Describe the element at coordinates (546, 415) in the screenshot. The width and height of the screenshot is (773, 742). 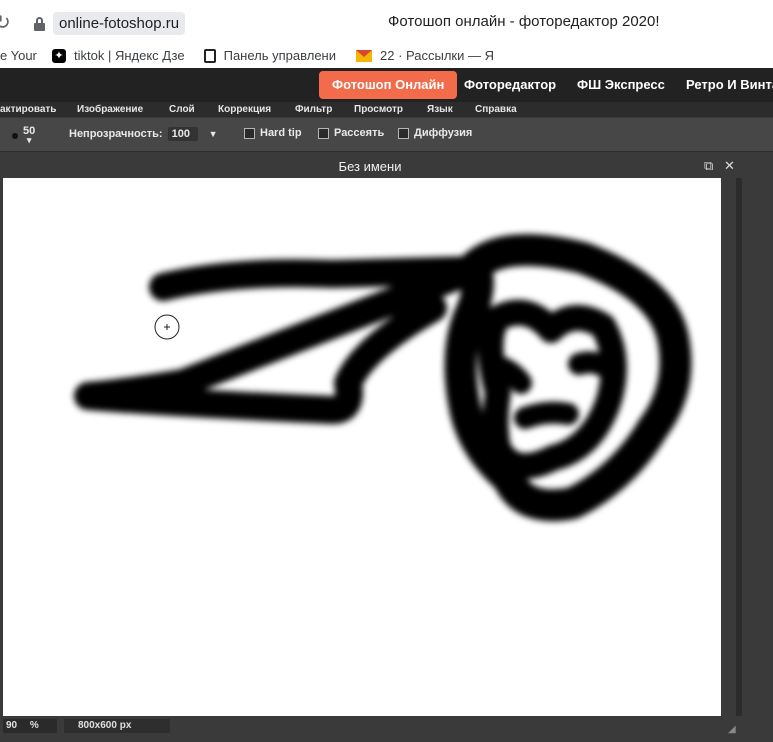
I see `brush-stroke-mouth` at that location.